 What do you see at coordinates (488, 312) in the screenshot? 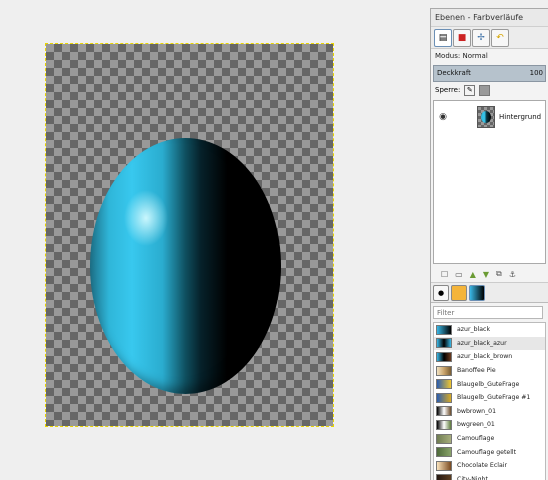
I see `filter-input` at bounding box center [488, 312].